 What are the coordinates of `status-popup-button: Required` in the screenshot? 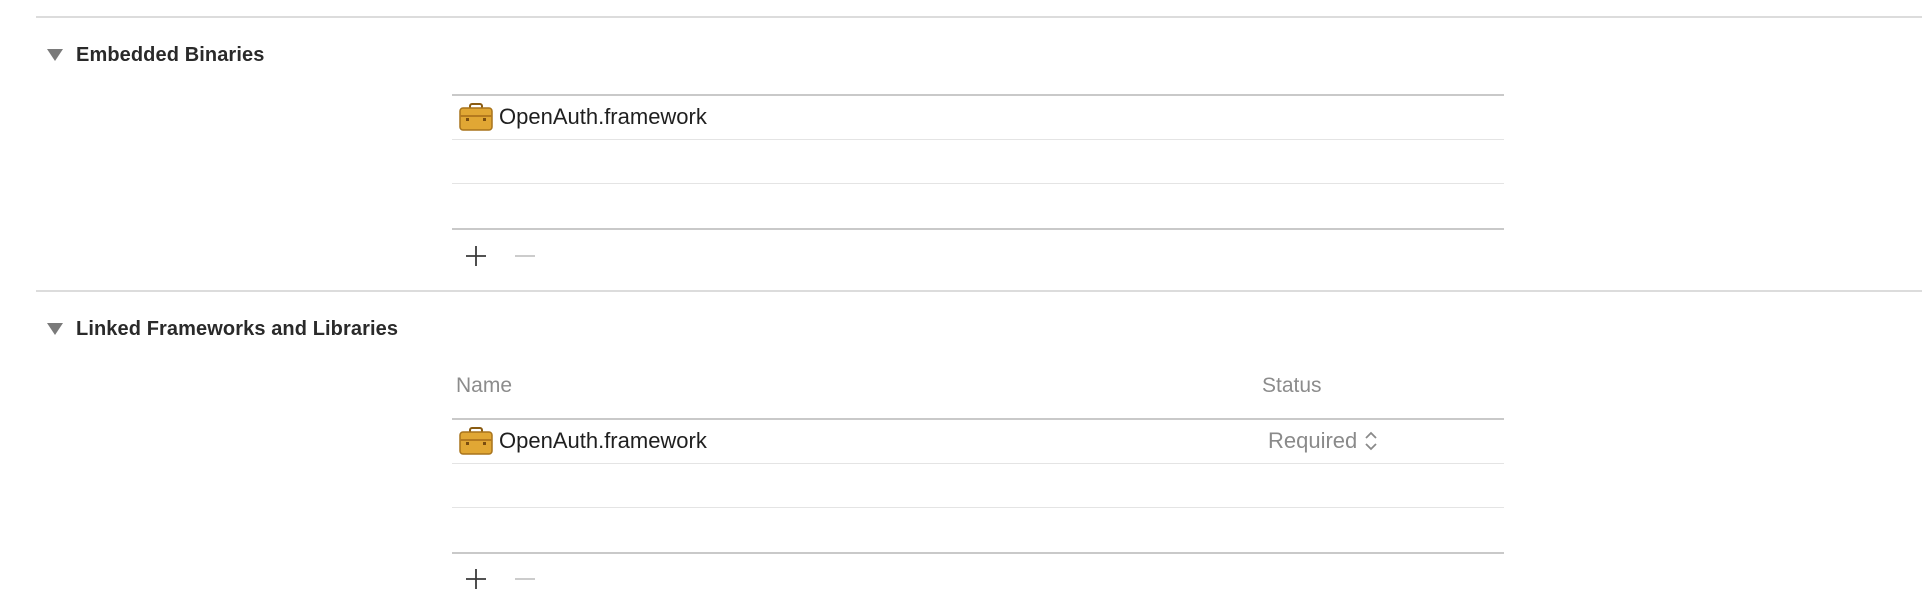 It's located at (1323, 441).